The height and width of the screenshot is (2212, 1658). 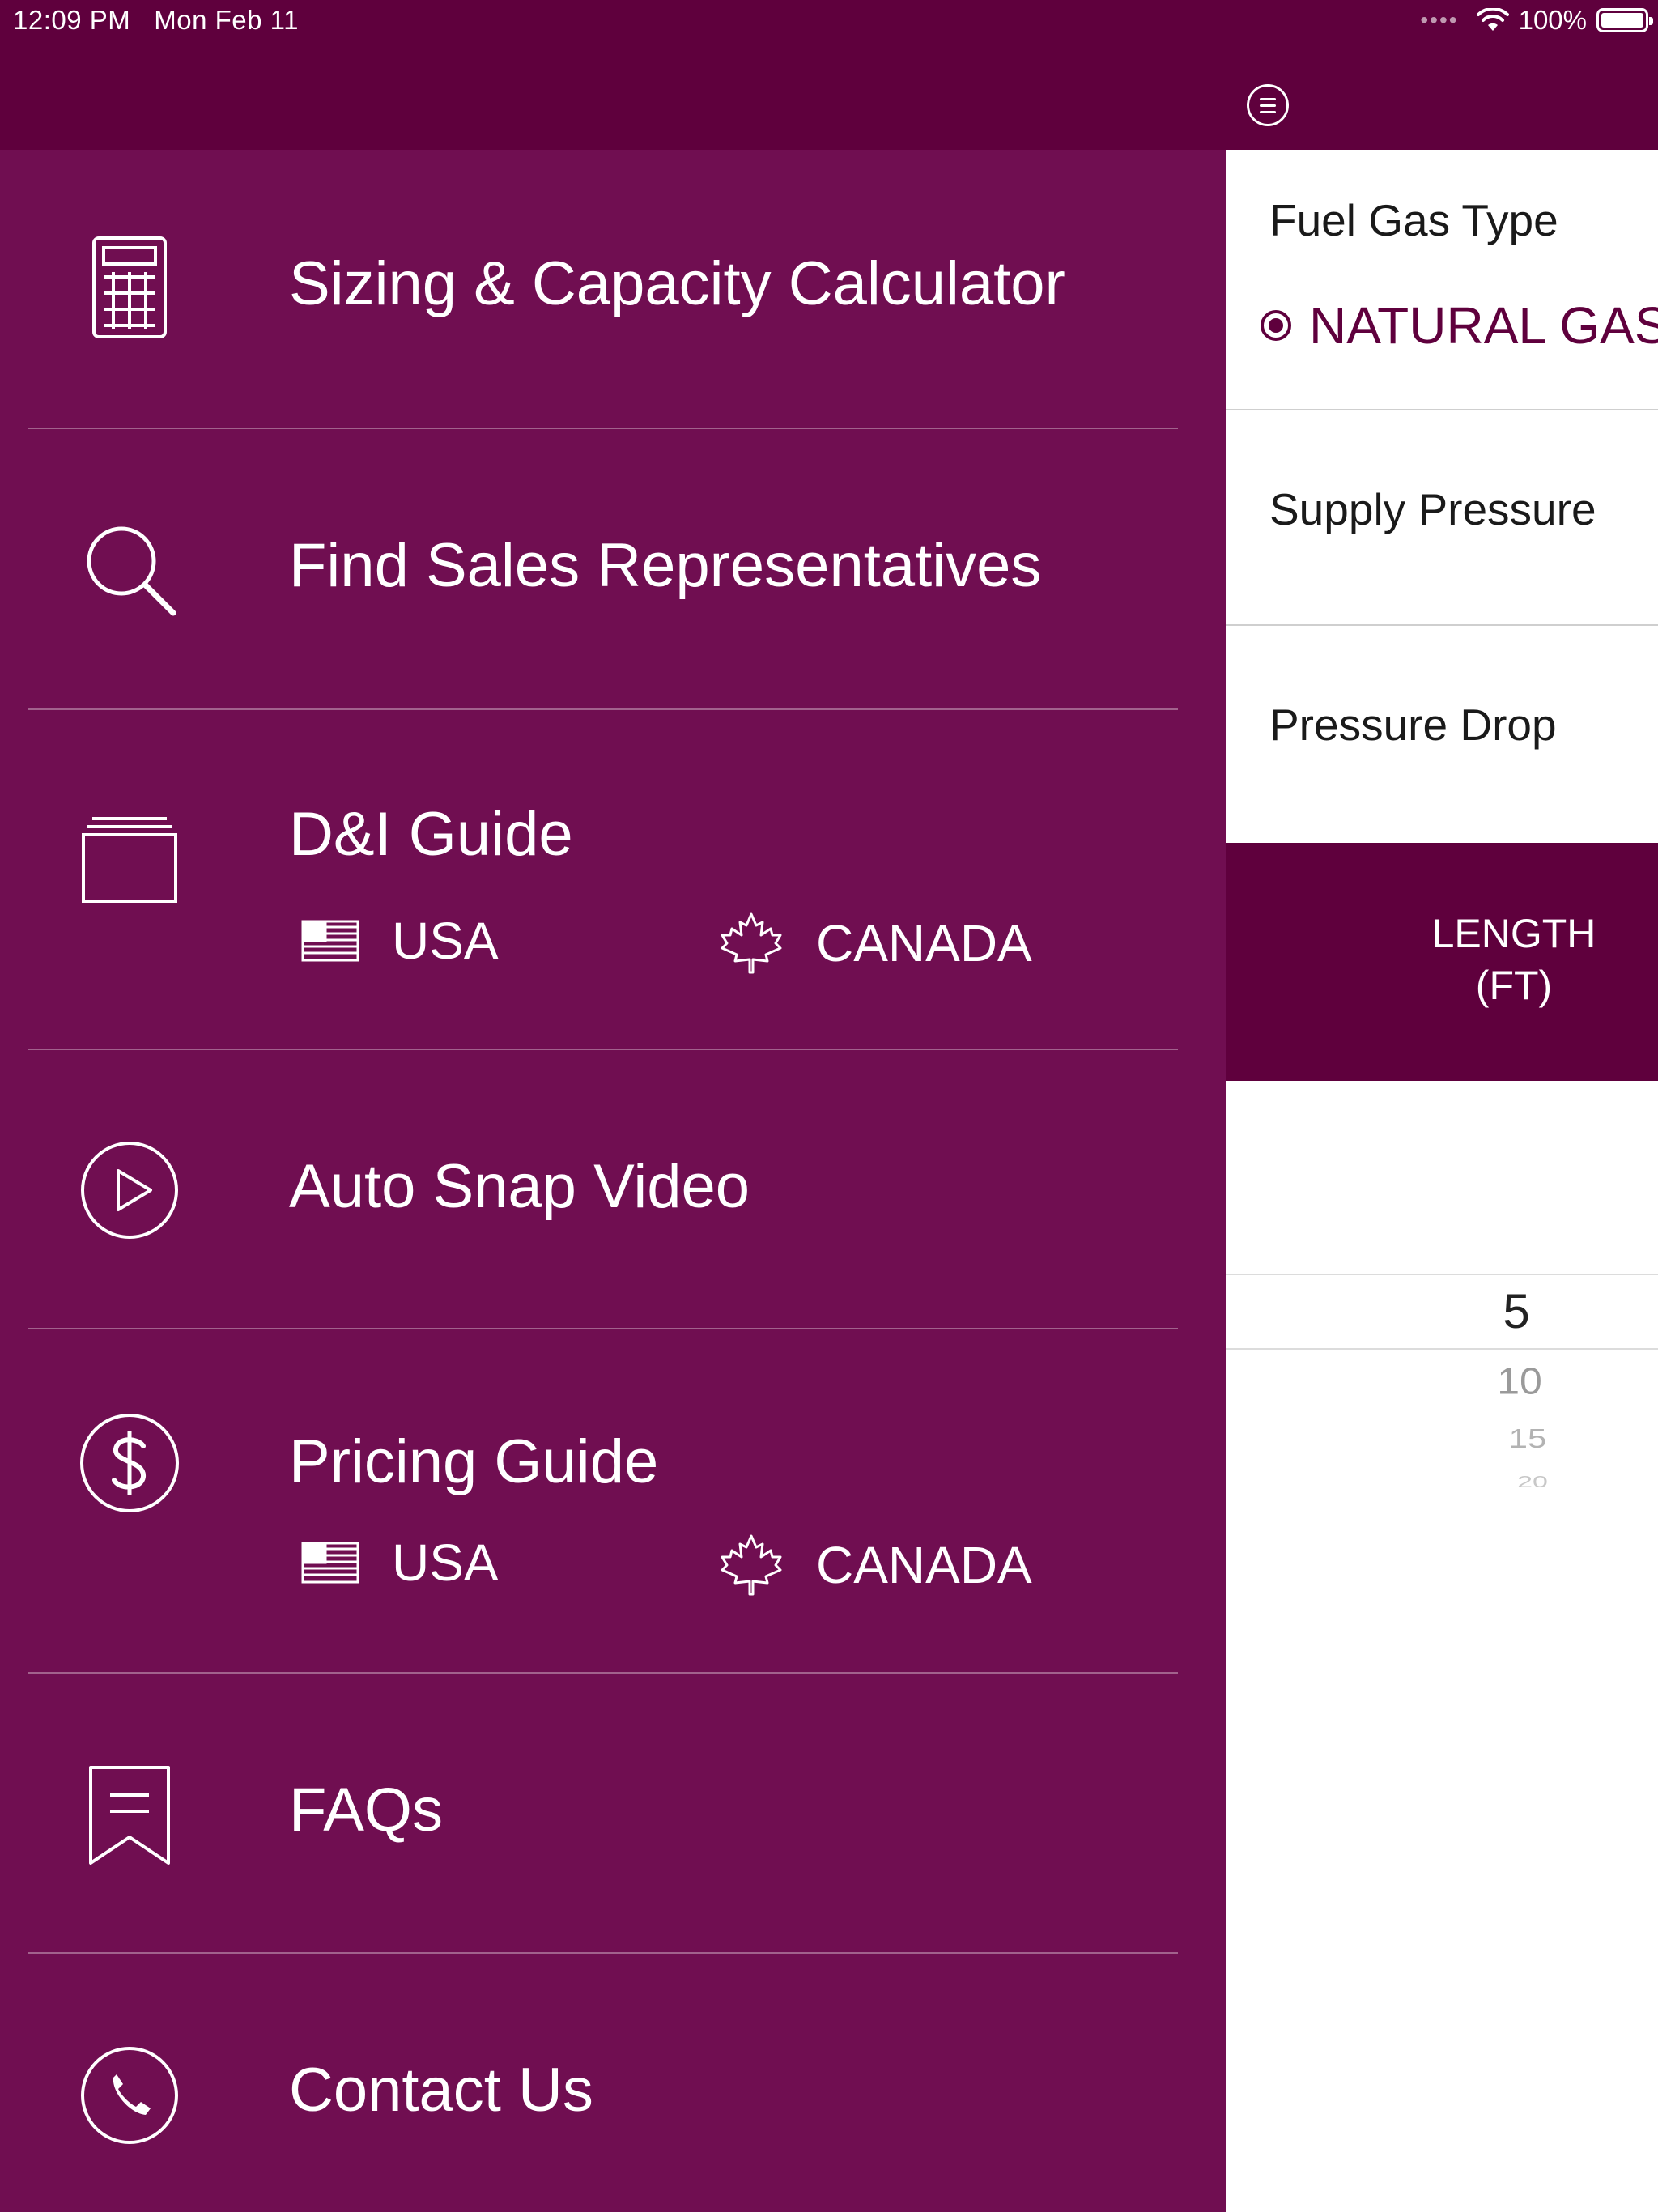 What do you see at coordinates (129, 860) in the screenshot?
I see `folder-icon` at bounding box center [129, 860].